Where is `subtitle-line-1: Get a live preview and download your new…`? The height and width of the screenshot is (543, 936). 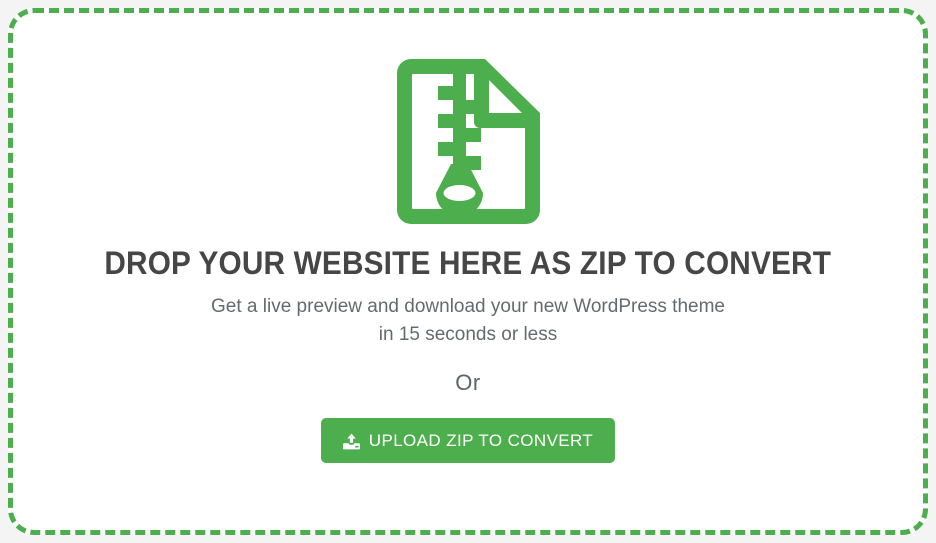 subtitle-line-1: Get a live preview and download your new… is located at coordinates (468, 307).